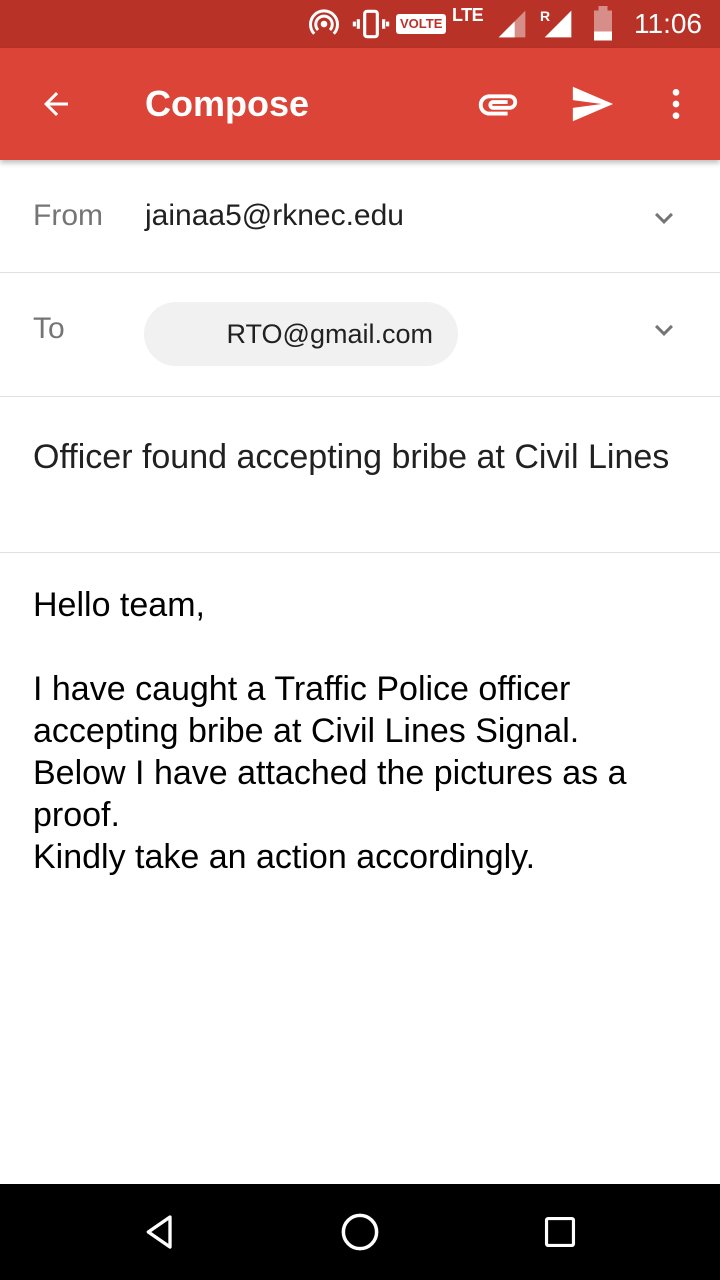 The width and height of the screenshot is (720, 1280). Describe the element at coordinates (329, 334) in the screenshot. I see `recipient-chip-text: RTO@gmail.com` at that location.